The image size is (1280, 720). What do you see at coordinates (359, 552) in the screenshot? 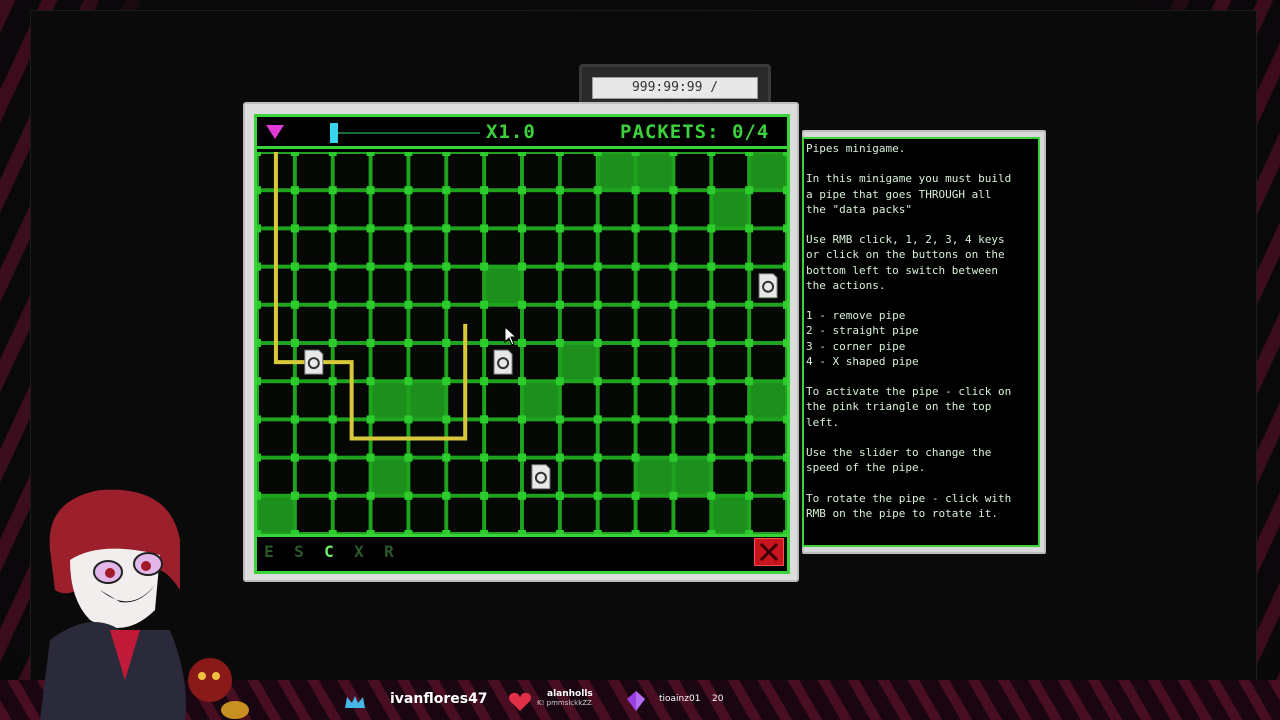
I see `tool-button-x: X` at bounding box center [359, 552].